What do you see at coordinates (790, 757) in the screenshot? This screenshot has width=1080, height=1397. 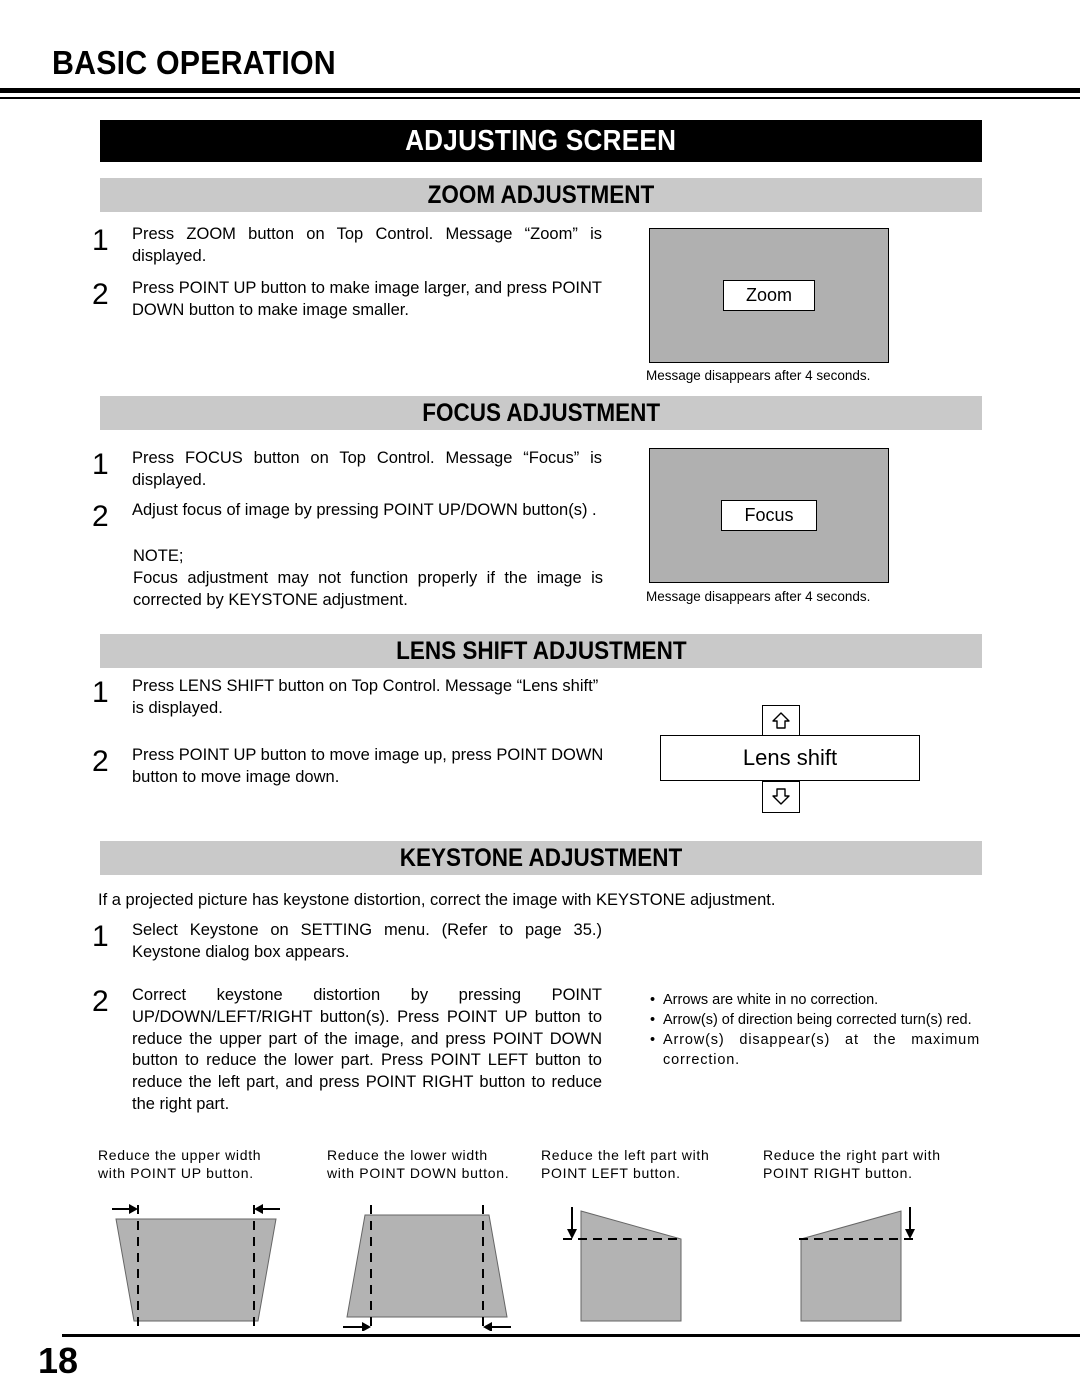 I see `lens-shift-osd-label: Lens shift` at bounding box center [790, 757].